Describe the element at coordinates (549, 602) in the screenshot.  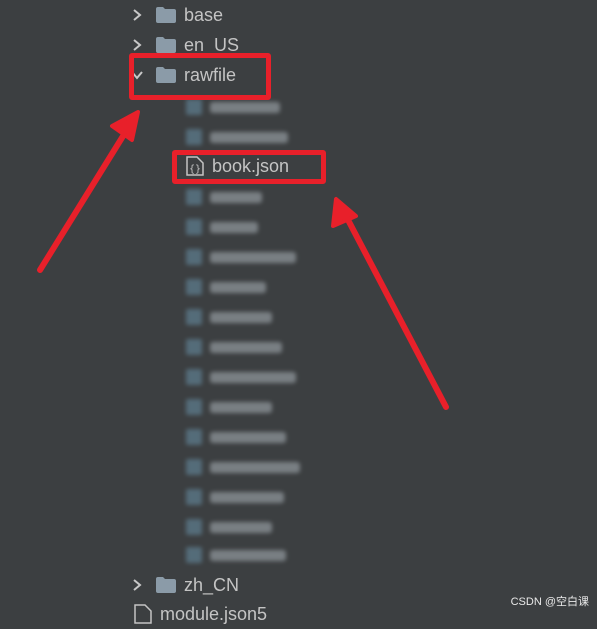
I see `watermark: CSDN @空白课` at that location.